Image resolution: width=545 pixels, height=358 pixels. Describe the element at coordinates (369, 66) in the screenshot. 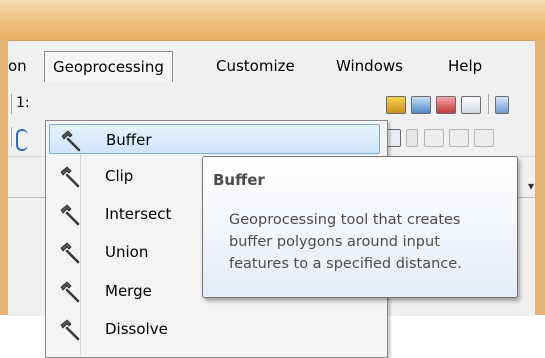

I see `menu-windows: Windows` at that location.